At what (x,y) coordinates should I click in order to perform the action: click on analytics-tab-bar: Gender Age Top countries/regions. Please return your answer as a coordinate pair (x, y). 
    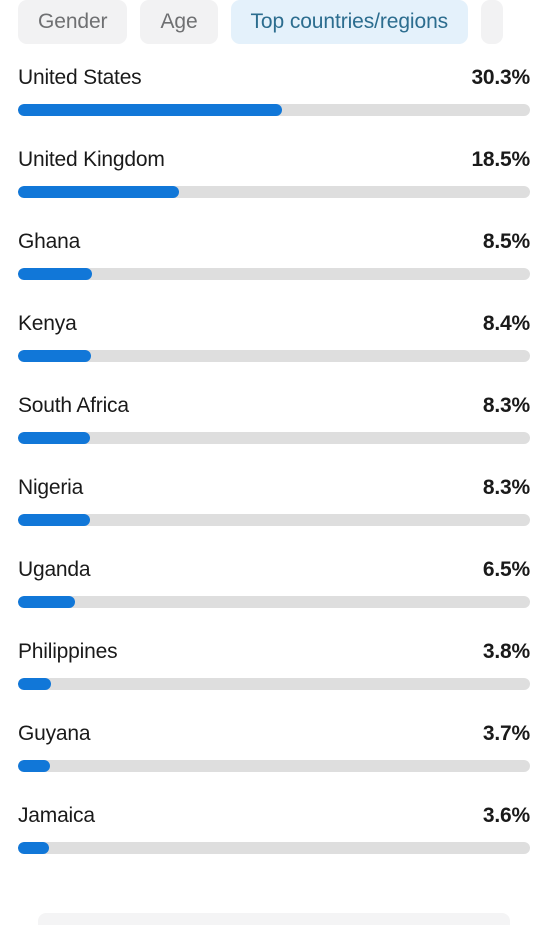
    Looking at the image, I should click on (280, 26).